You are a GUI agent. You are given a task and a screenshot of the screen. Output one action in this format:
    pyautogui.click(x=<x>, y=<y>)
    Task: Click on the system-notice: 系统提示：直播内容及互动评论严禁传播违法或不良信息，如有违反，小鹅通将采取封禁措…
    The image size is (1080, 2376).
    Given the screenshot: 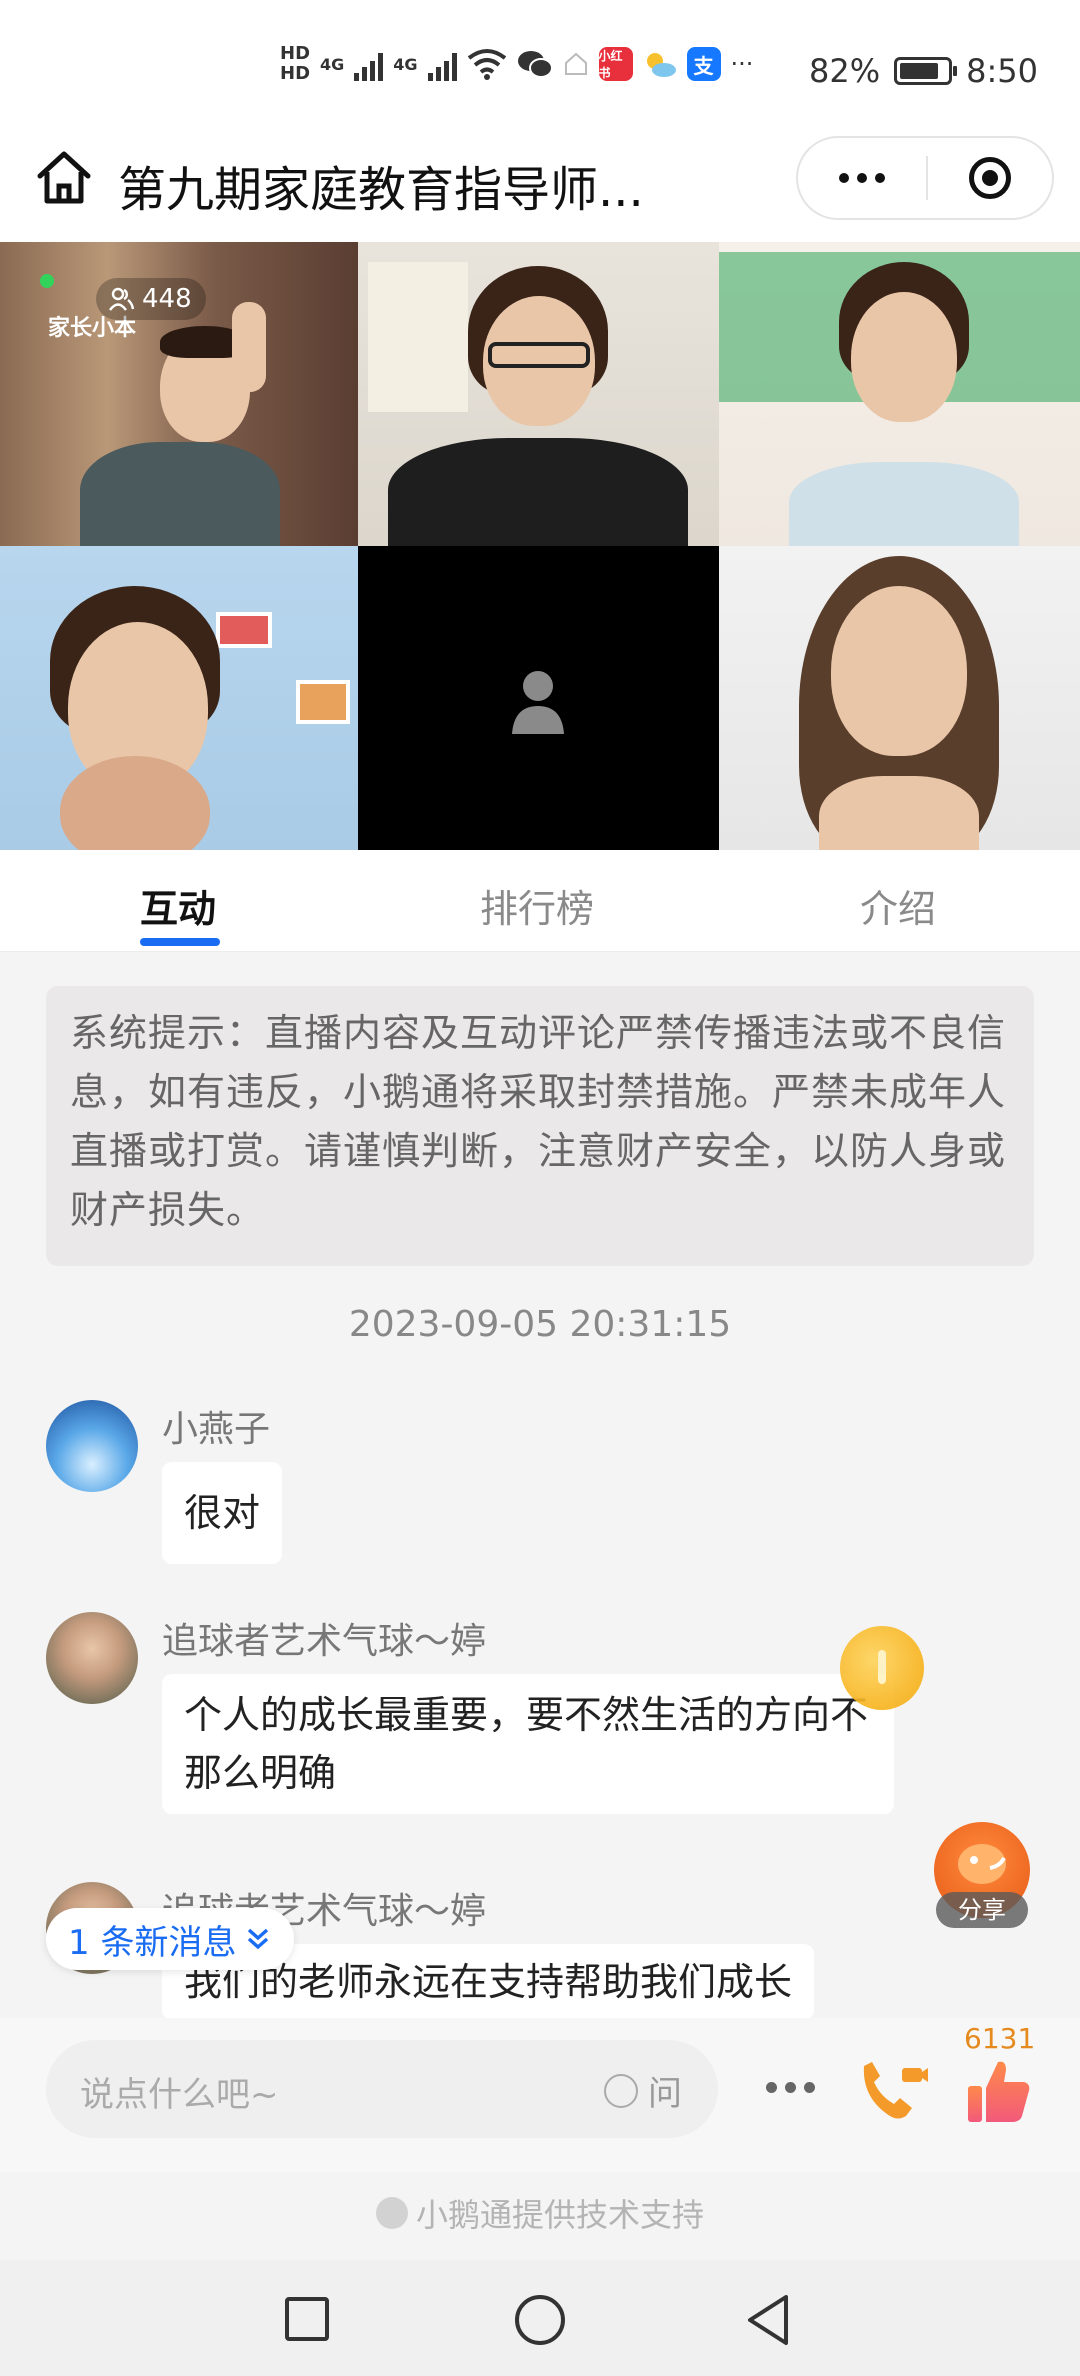 What is the action you would take?
    pyautogui.click(x=540, y=1126)
    